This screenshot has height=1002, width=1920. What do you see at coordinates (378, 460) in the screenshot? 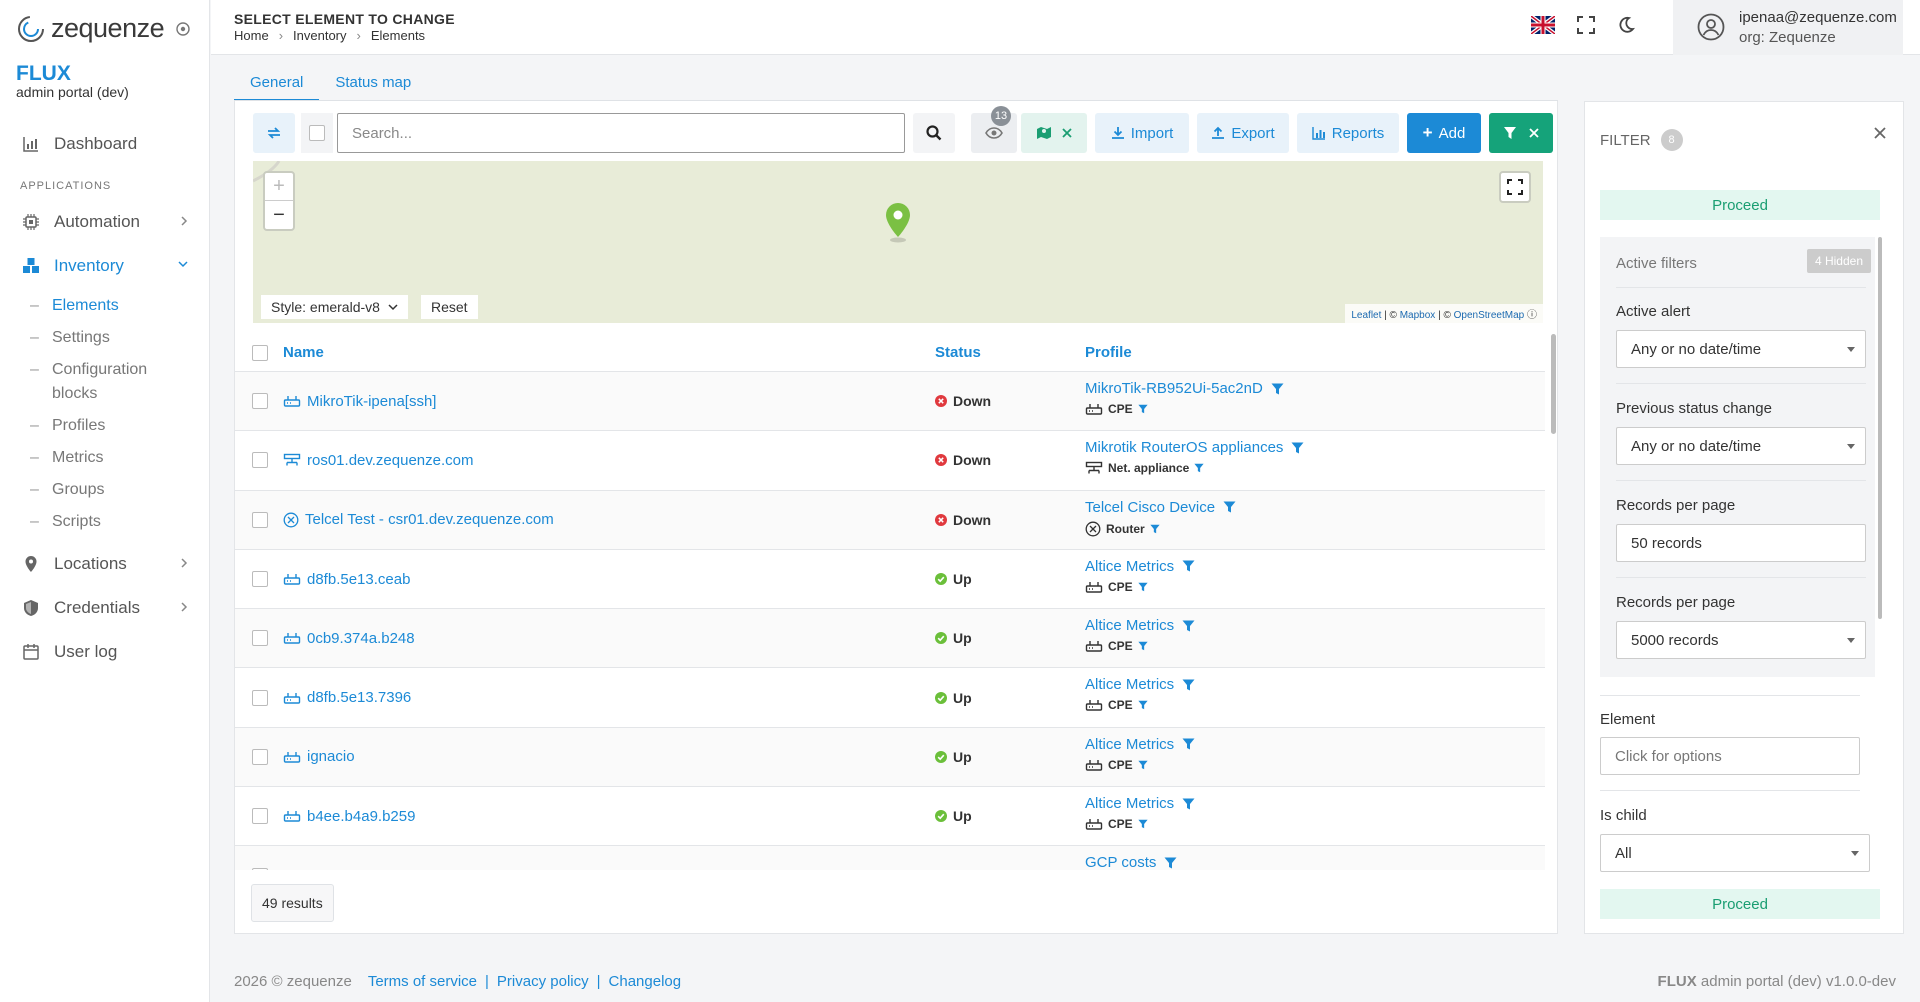
I see `element-name-link: ros01.dev.zequenze.com` at bounding box center [378, 460].